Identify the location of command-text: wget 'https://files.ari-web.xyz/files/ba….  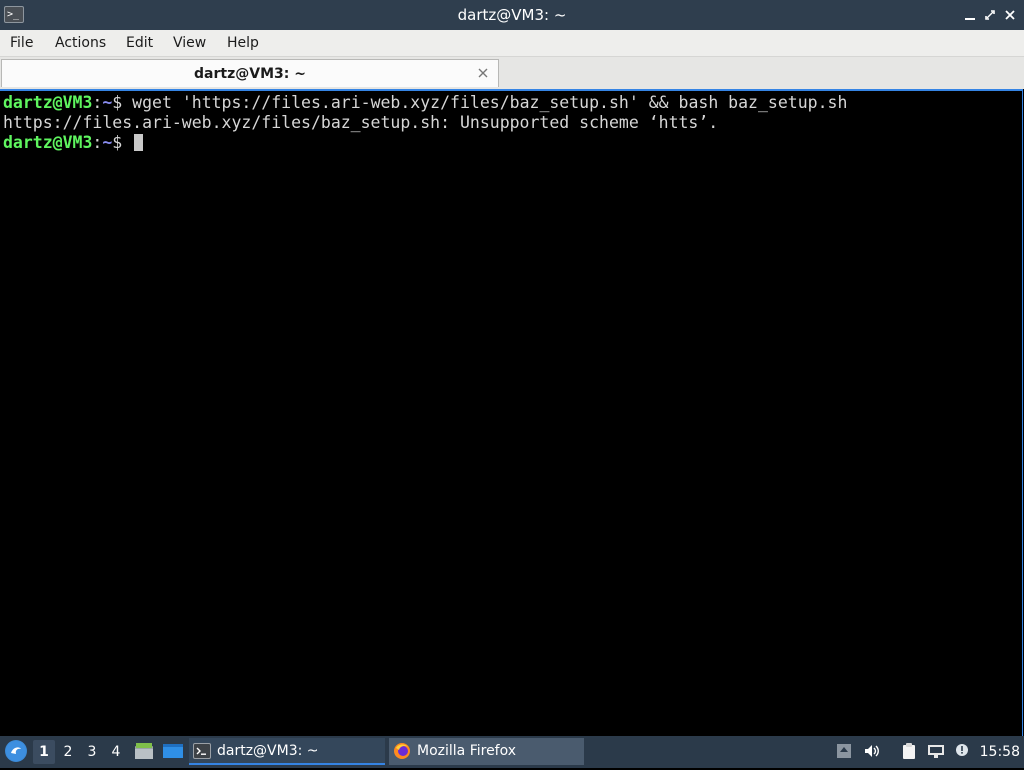
(490, 102).